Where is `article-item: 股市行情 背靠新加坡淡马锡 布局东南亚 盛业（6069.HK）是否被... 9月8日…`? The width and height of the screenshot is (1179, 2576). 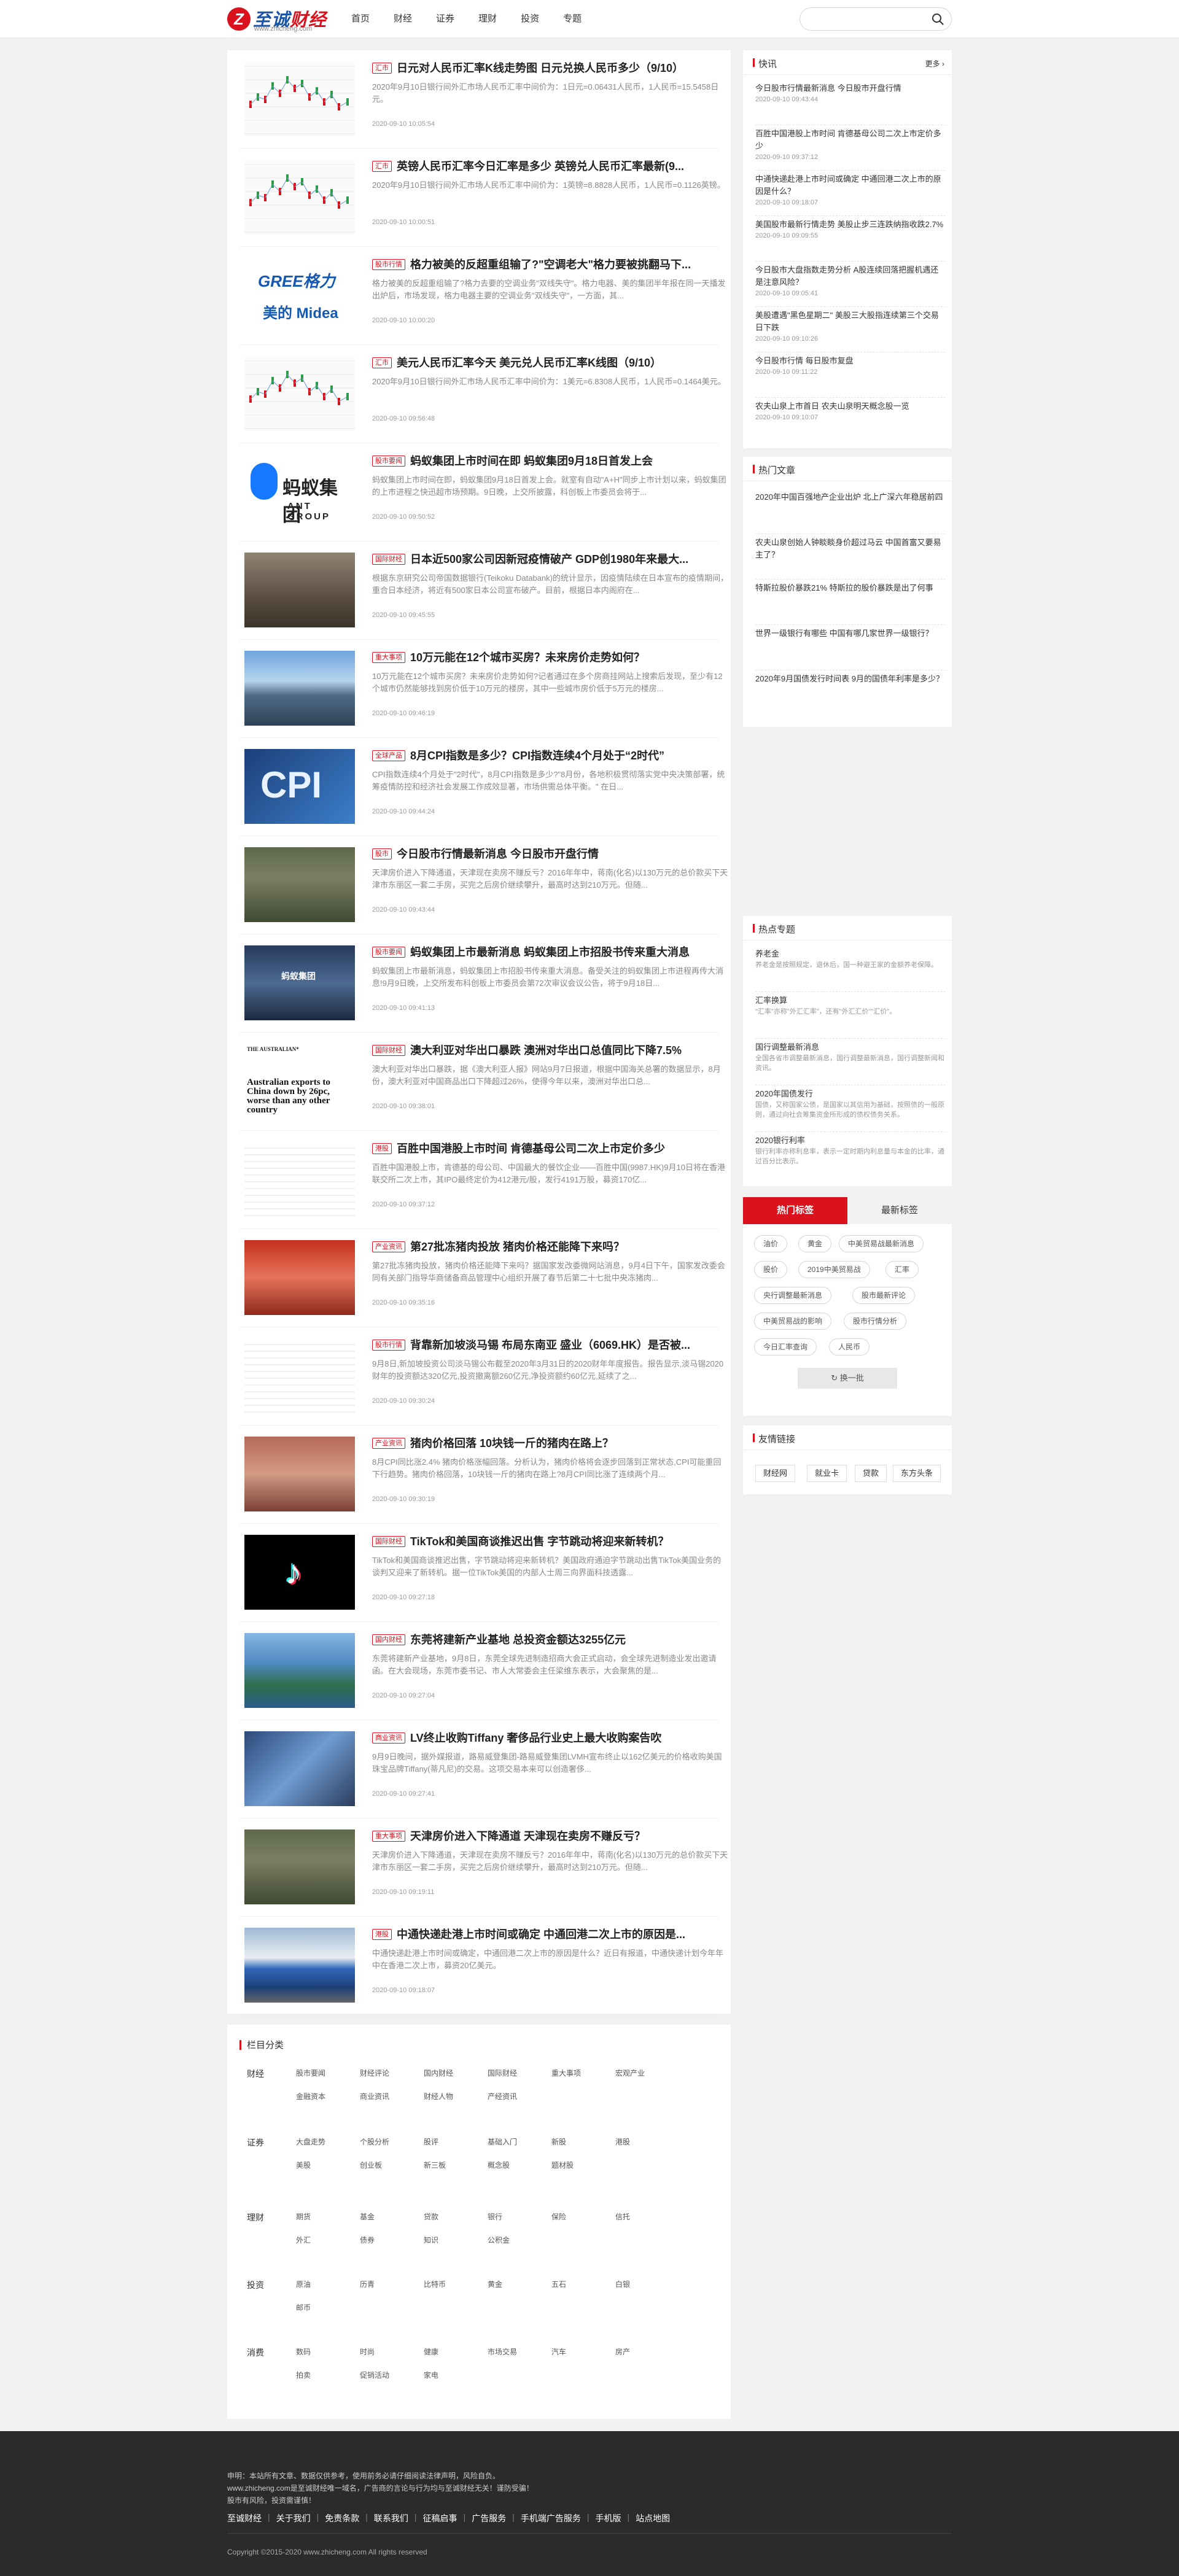
article-item: 股市行情 背靠新加坡淡马锡 布局东南亚 盛业（6069.HK）是否被... 9月8日… is located at coordinates (481, 1376).